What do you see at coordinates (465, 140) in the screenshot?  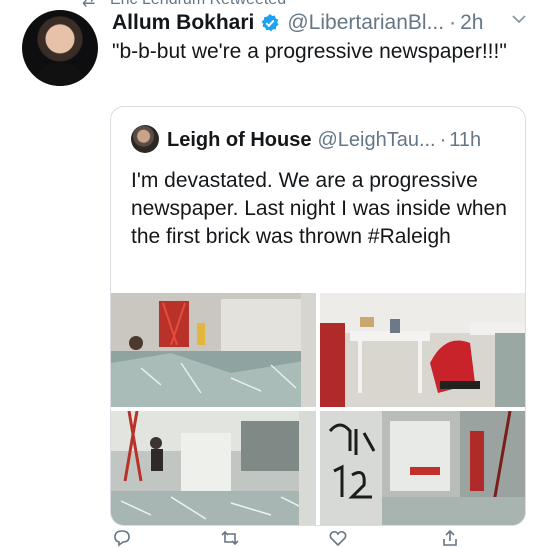 I see `quoted-tweet-time: 11h` at bounding box center [465, 140].